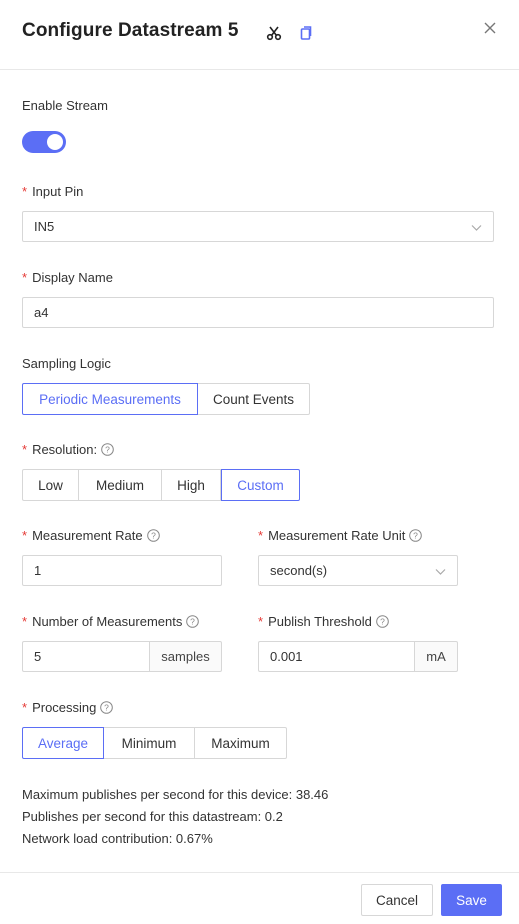  I want to click on number-of-measurements-label: * Number of Measurements?, so click(111, 622).